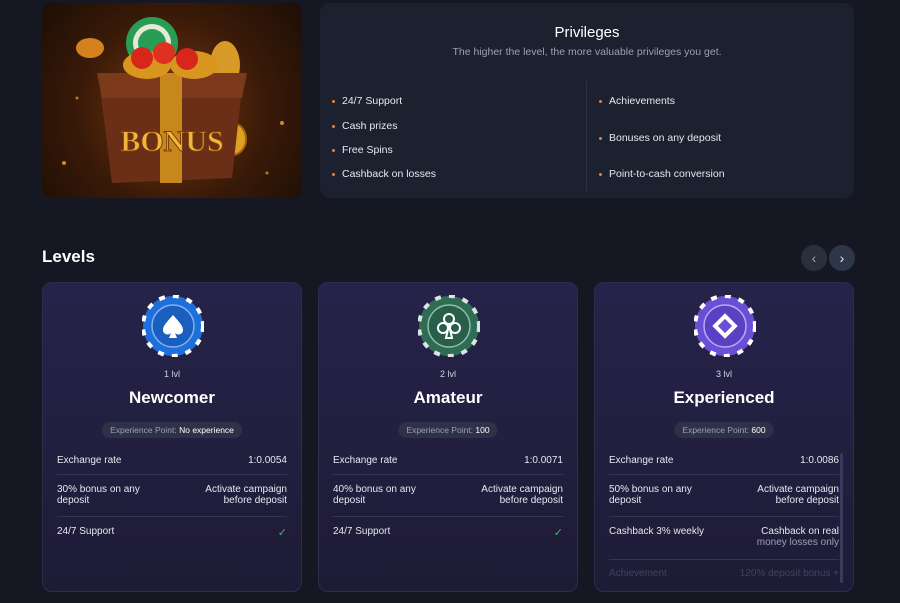 The image size is (900, 603). Describe the element at coordinates (364, 126) in the screenshot. I see `privilege-item: Cash prizes` at that location.